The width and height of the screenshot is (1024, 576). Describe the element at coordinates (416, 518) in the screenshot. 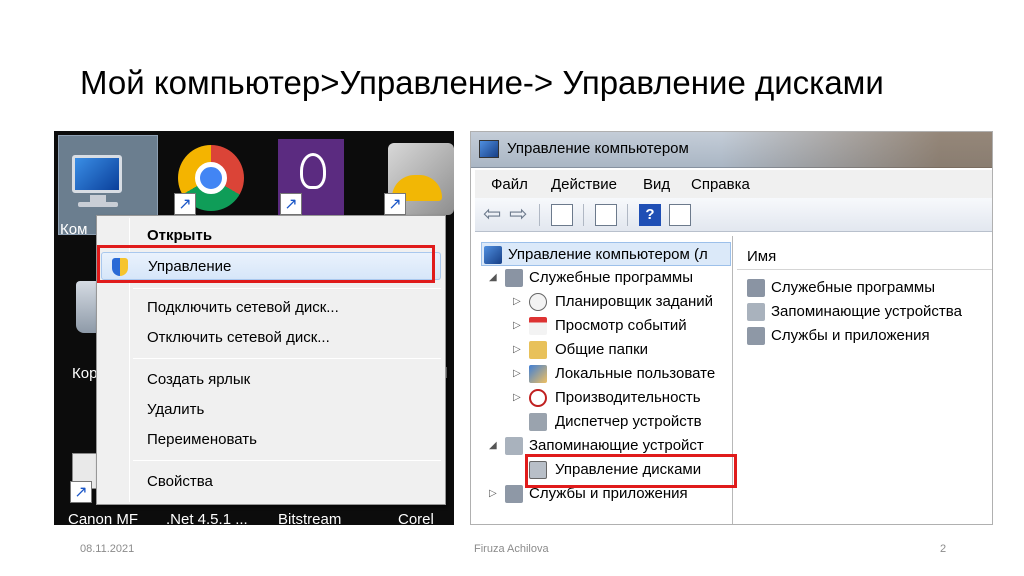

I see `desktop-label-corel: Corel` at that location.